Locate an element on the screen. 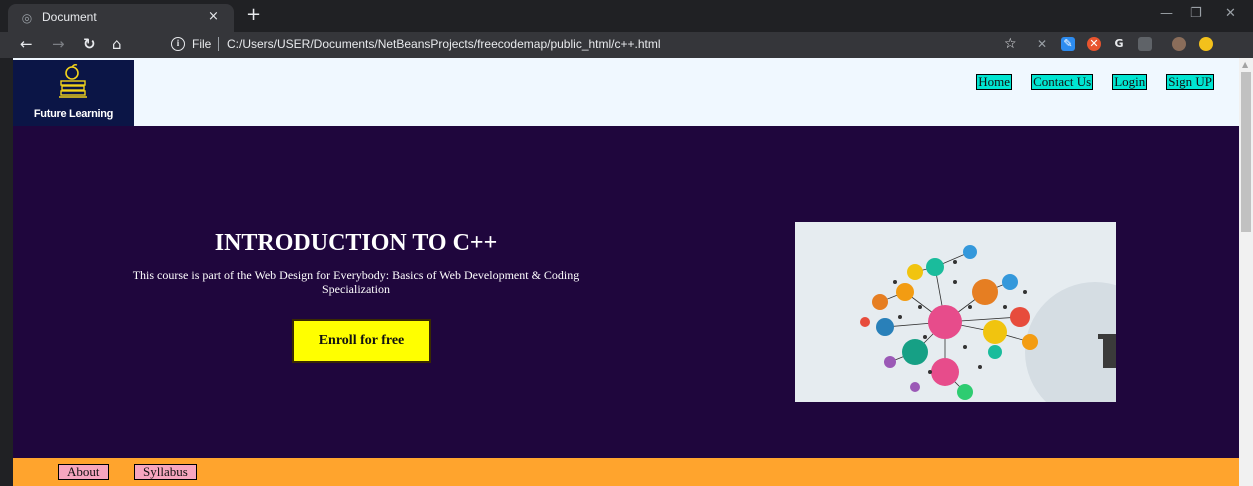 The height and width of the screenshot is (486, 1253). extension-yellow-icon is located at coordinates (1206, 44).